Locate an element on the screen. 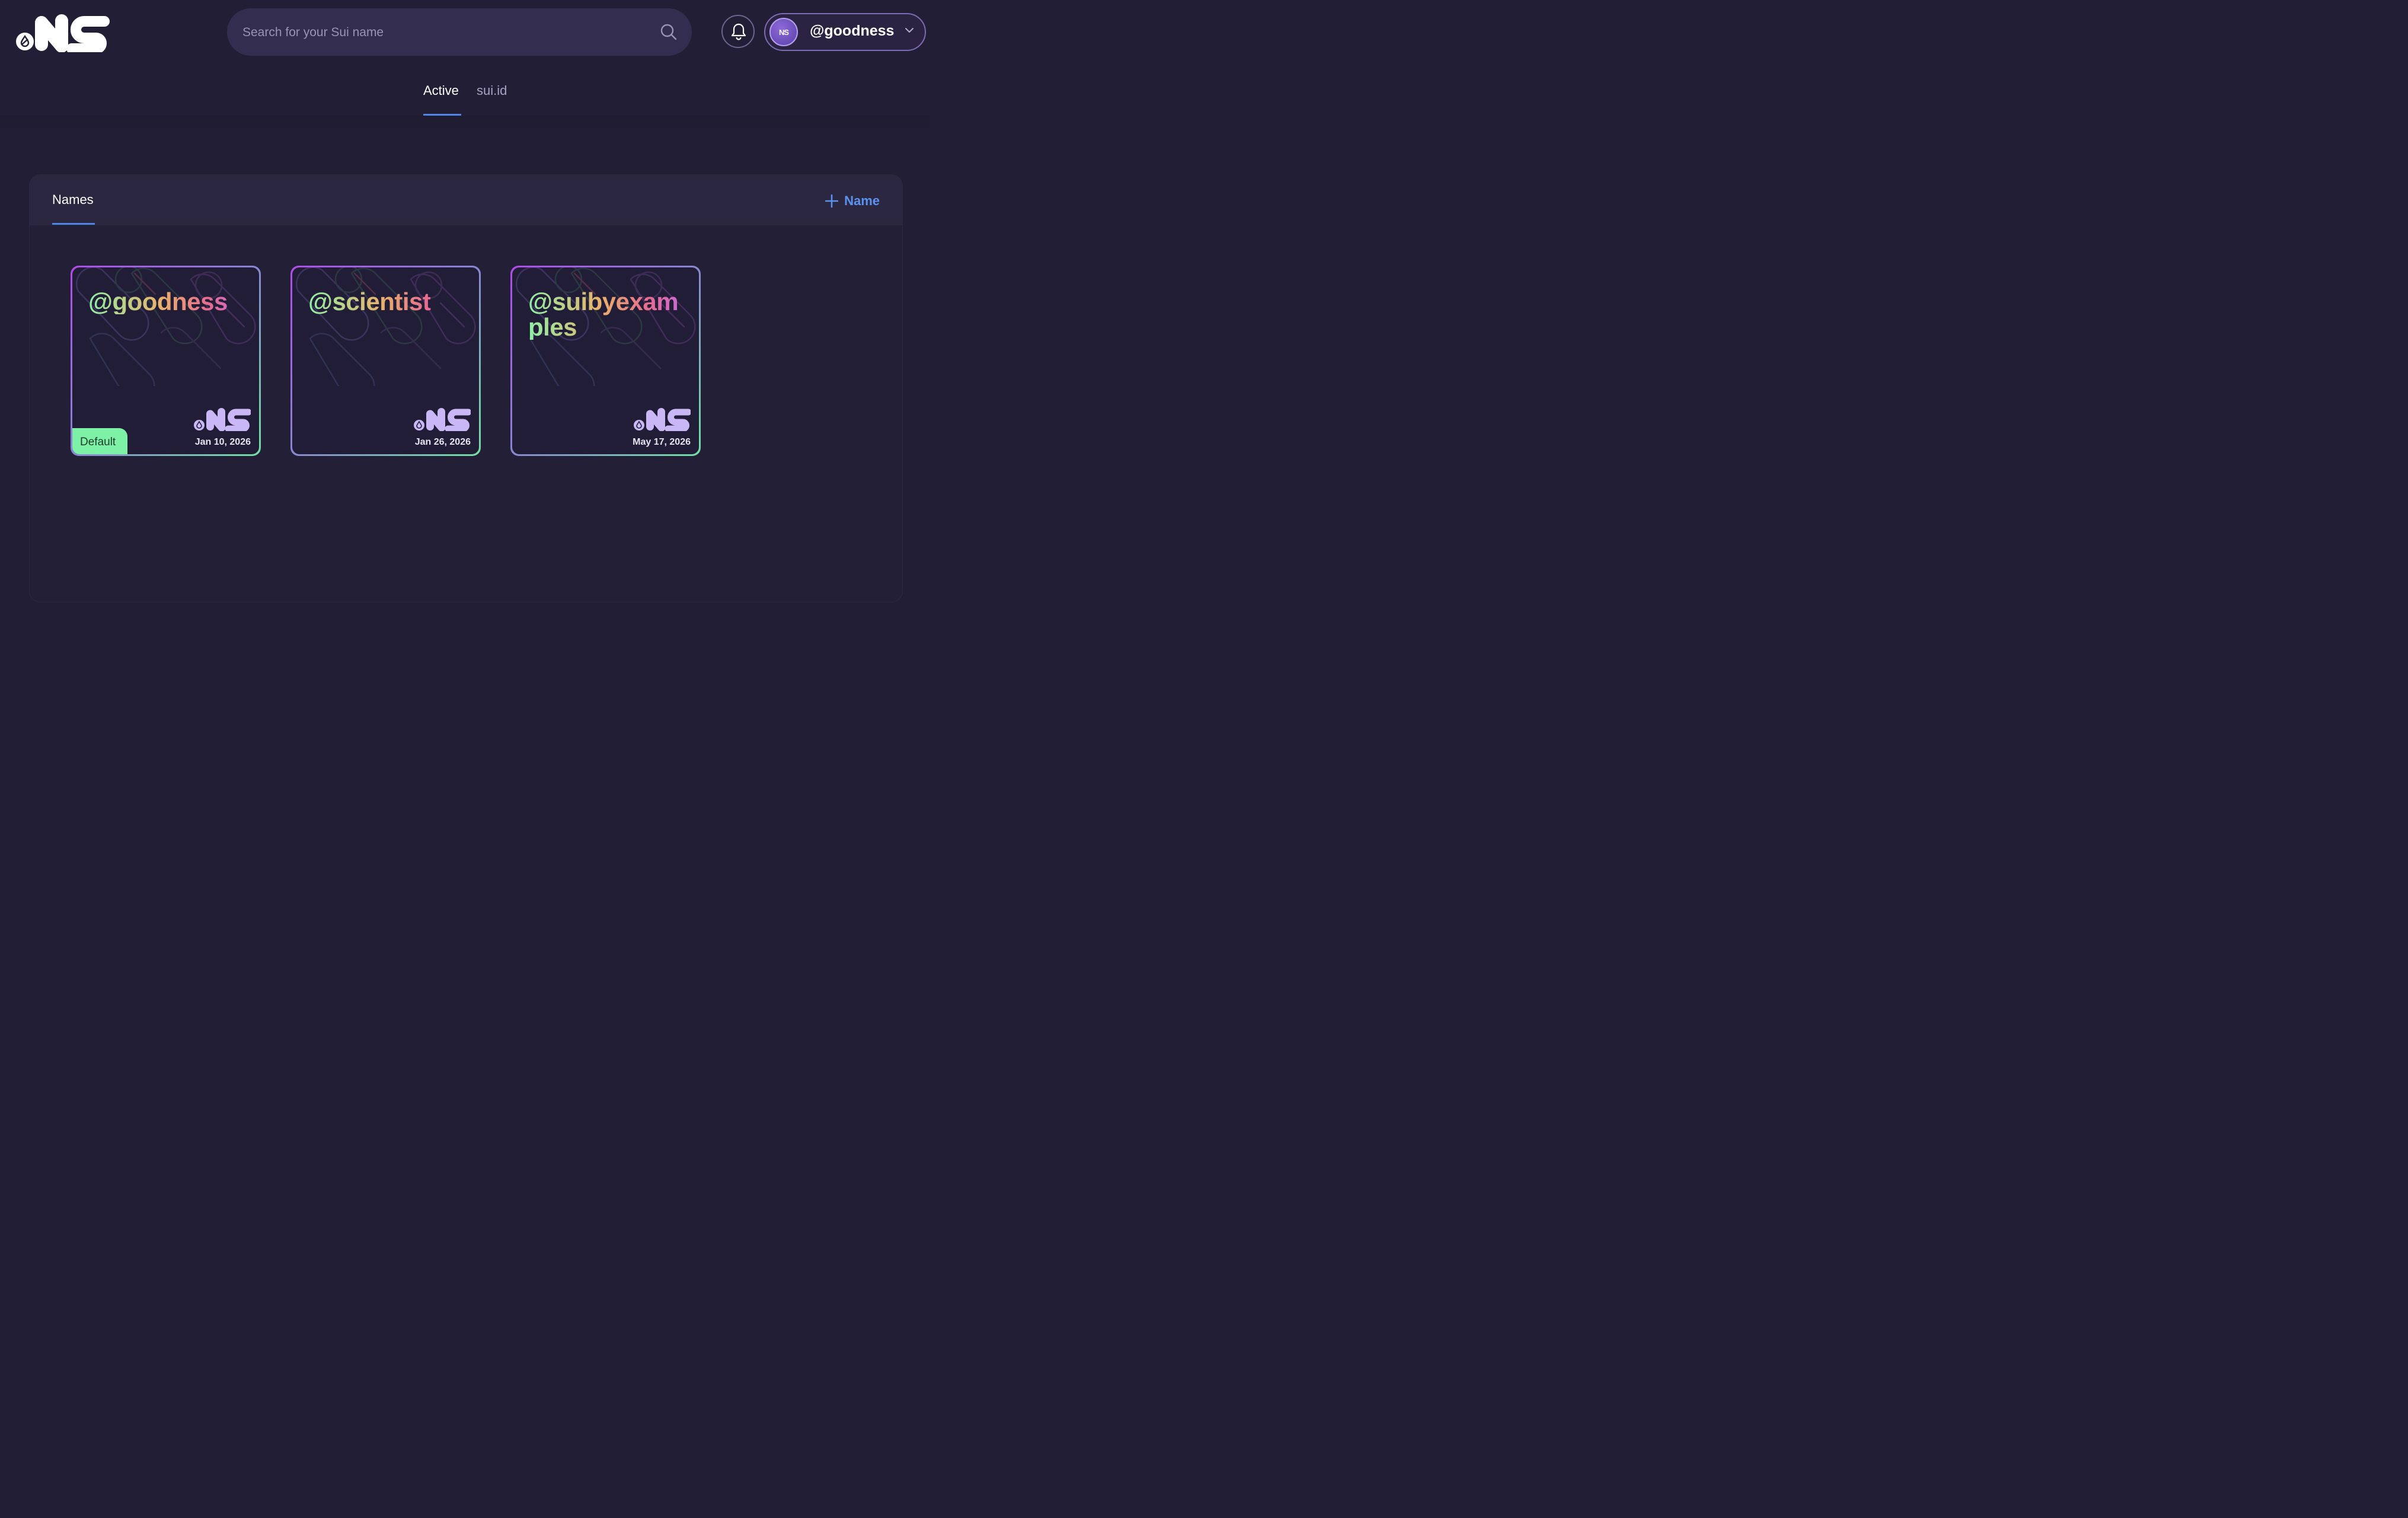 This screenshot has height=1518, width=2408. account-name: @goodness is located at coordinates (852, 31).